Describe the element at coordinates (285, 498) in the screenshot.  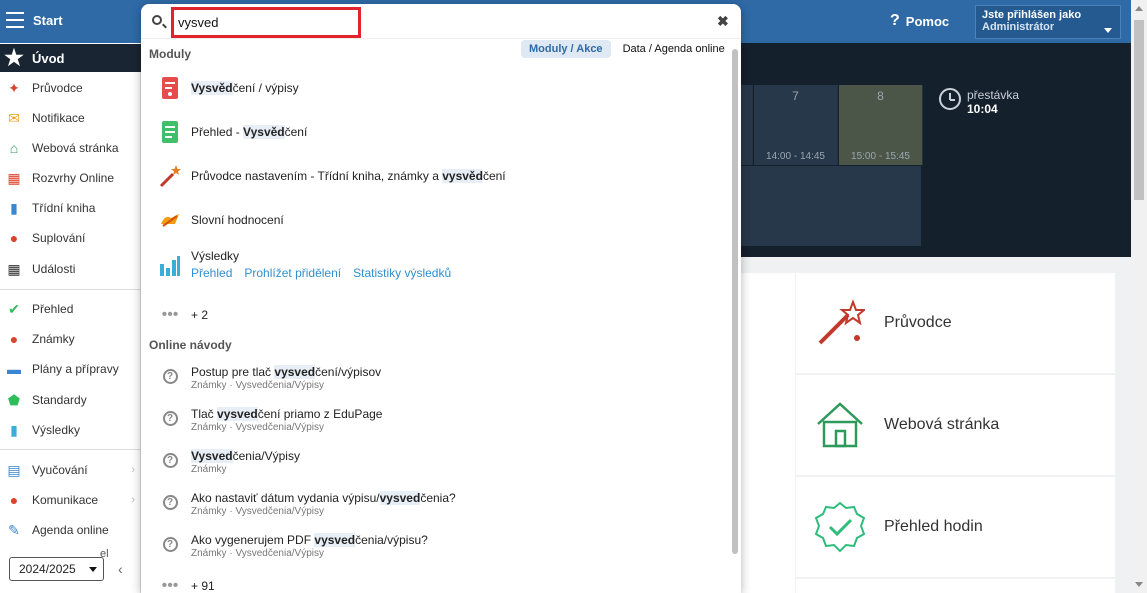
I see `result-text: Ako nastaviť dátum vydania výpisu/` at that location.